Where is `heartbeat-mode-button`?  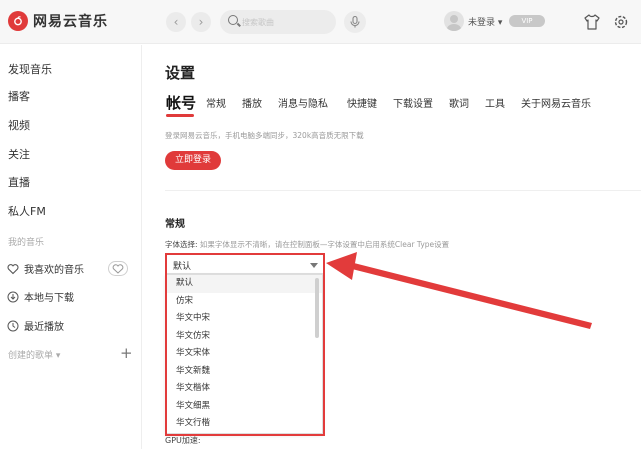
heartbeat-mode-button is located at coordinates (118, 268).